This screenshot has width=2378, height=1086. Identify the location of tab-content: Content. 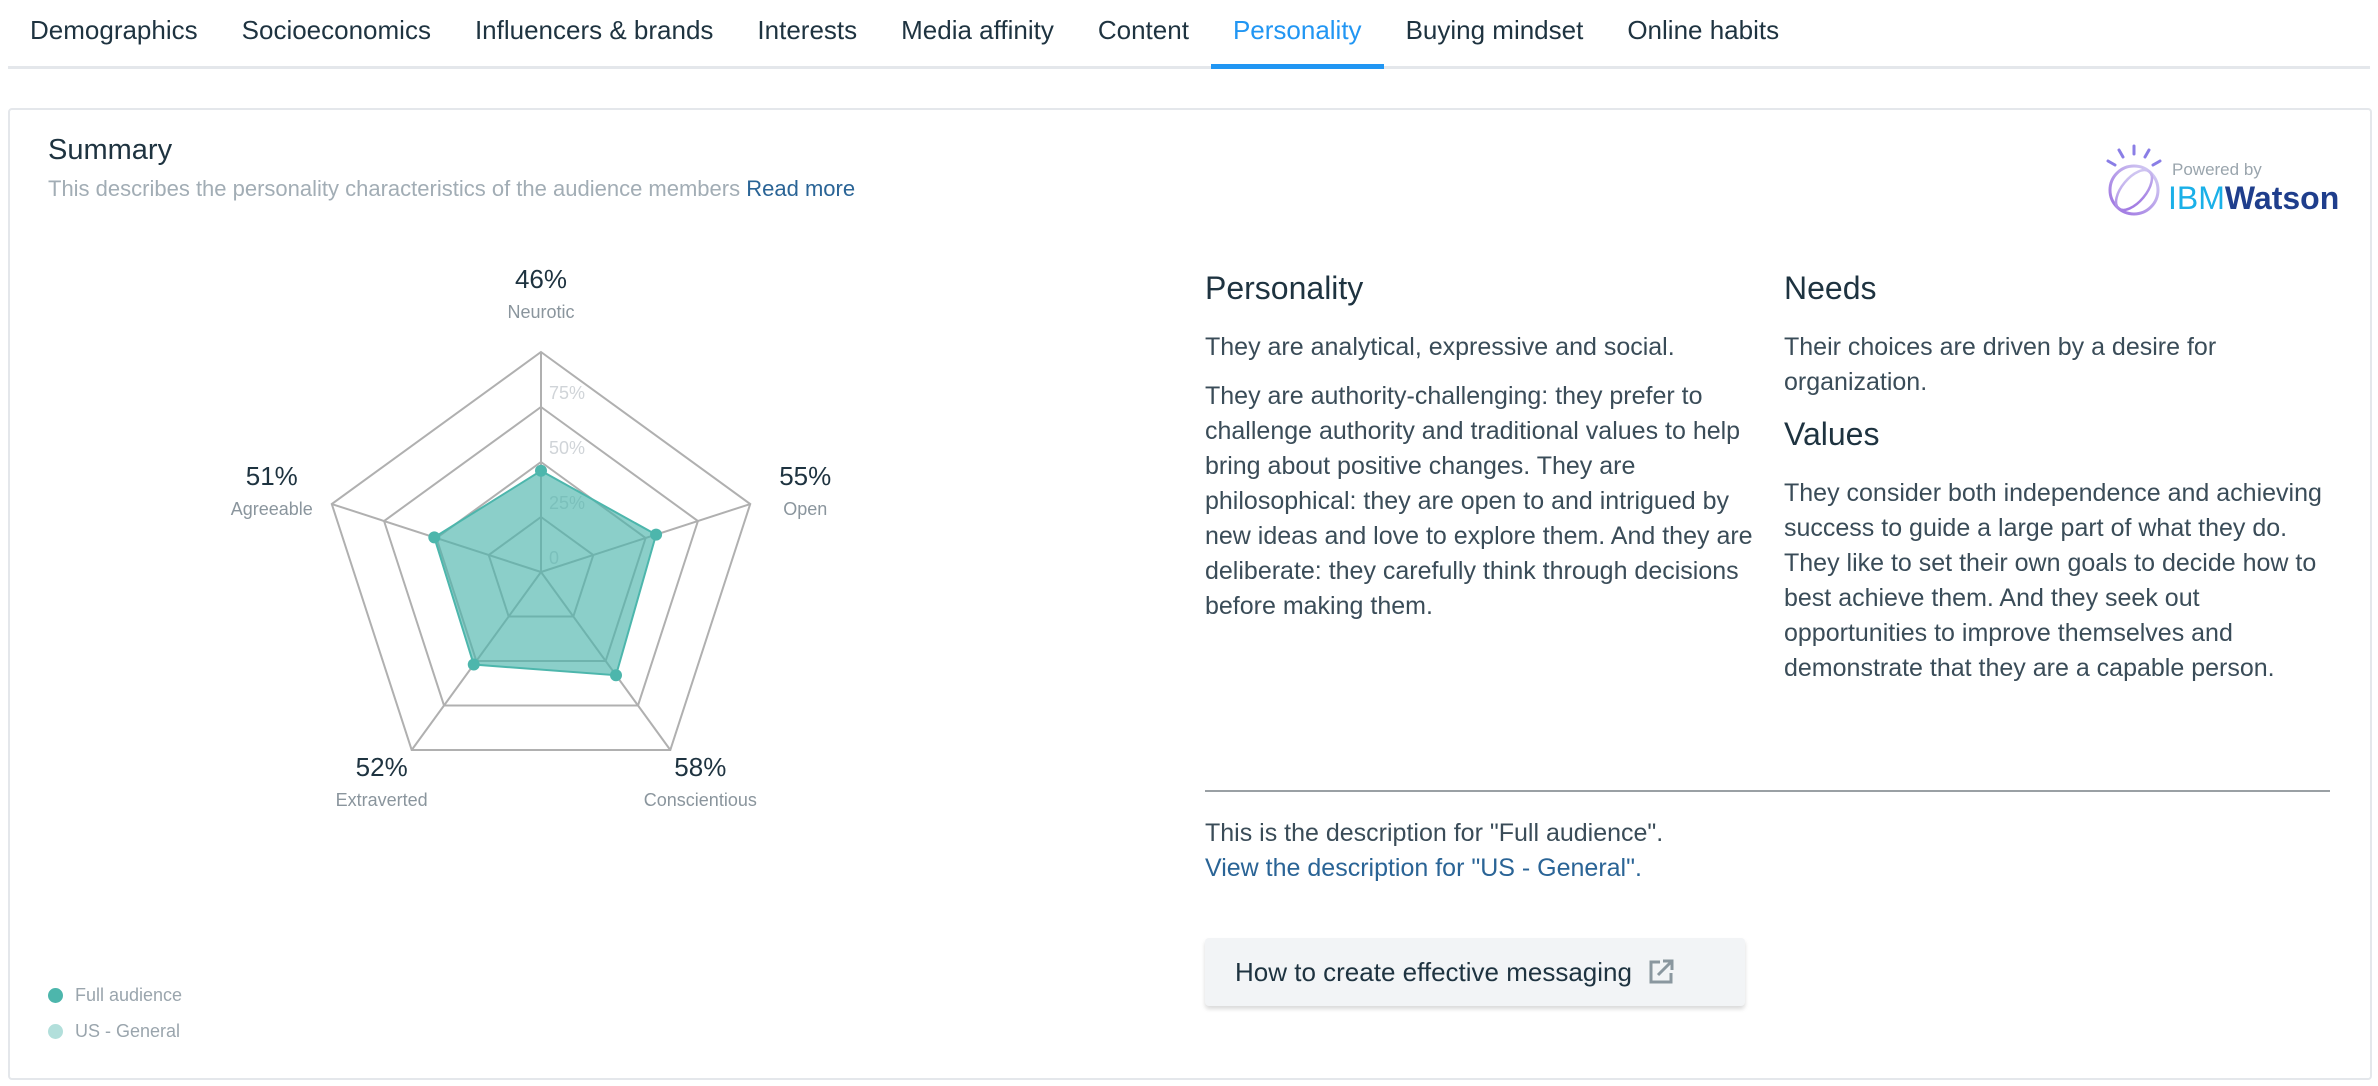
(1143, 33).